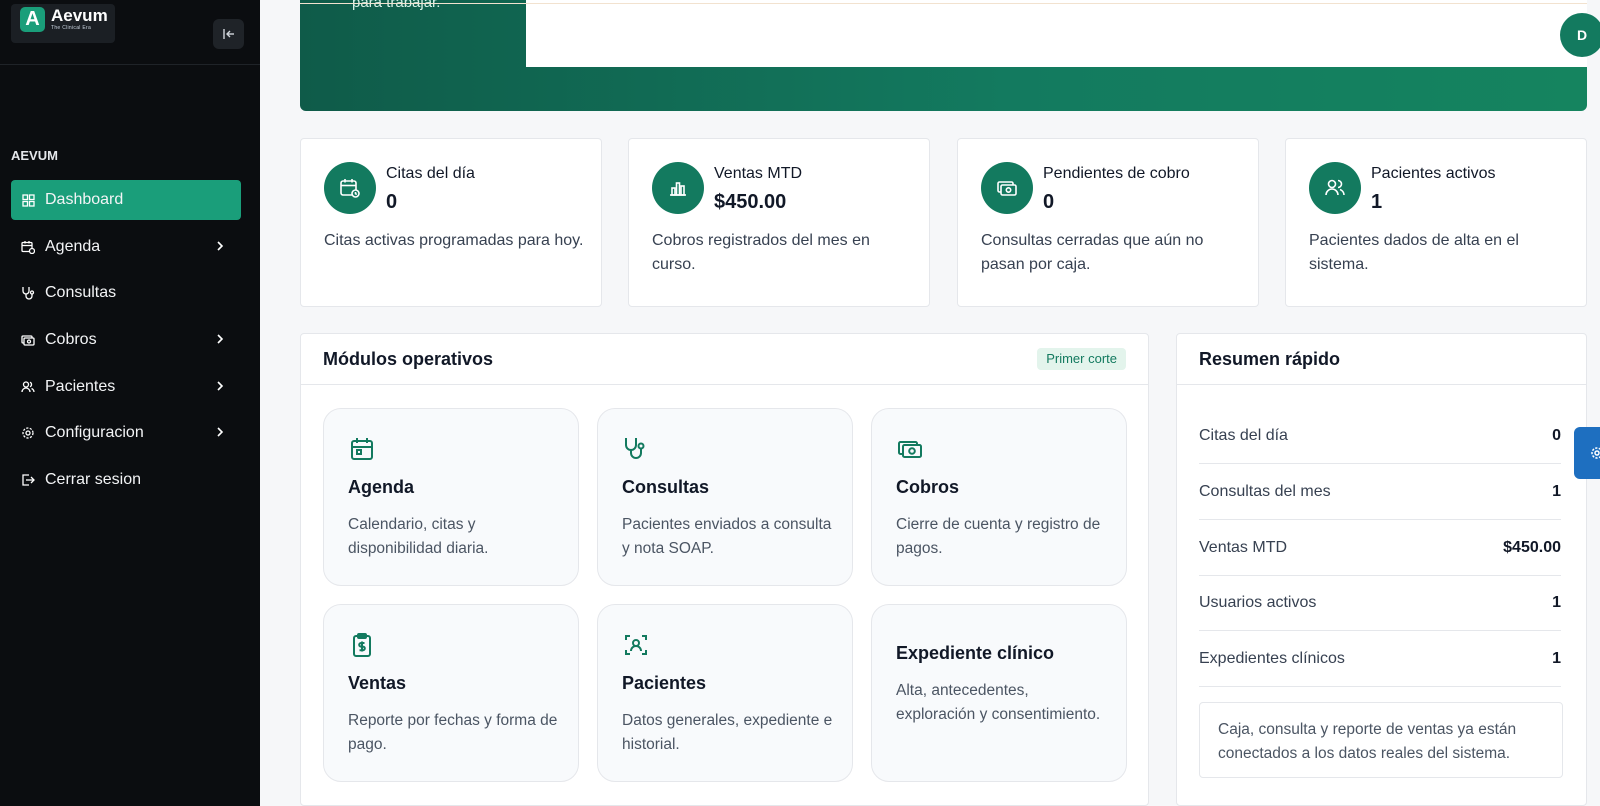 This screenshot has height=806, width=1600. I want to click on panel-title: Módulos operativos, so click(408, 359).